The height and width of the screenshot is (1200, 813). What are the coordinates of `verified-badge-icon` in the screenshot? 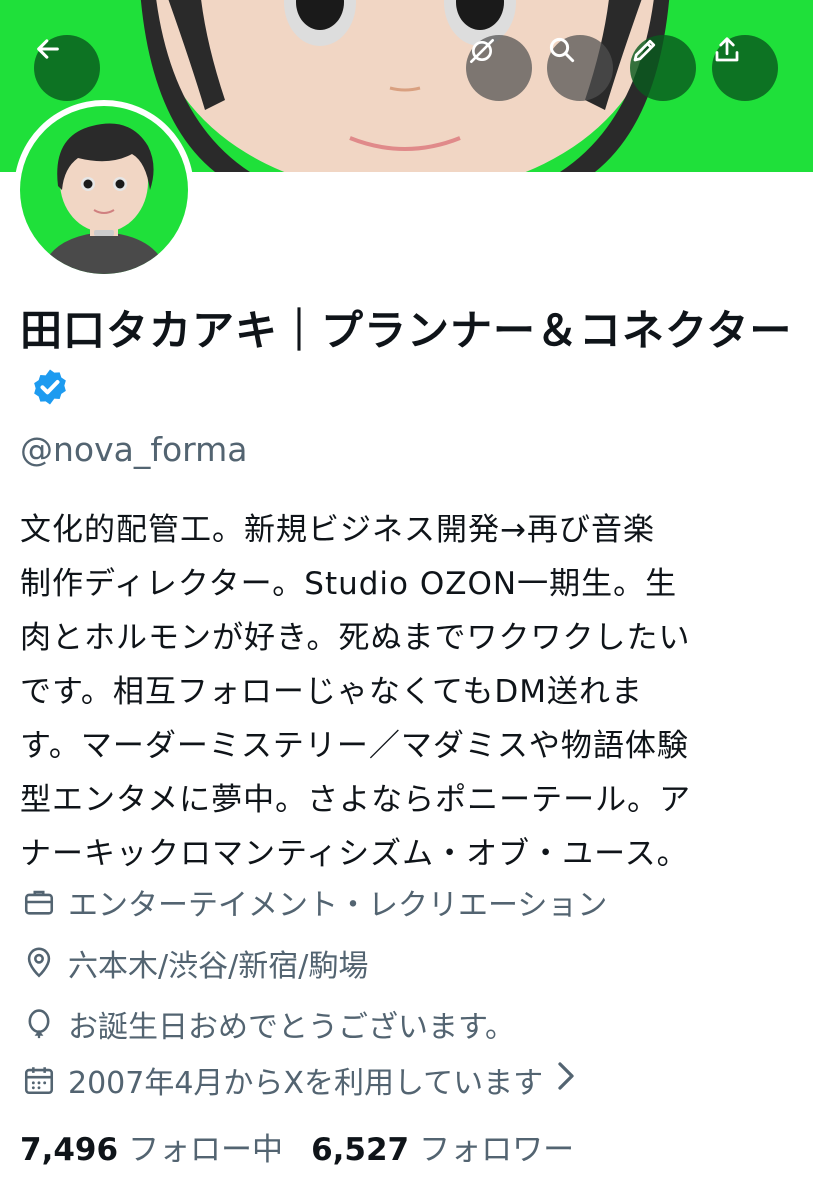 It's located at (50, 393).